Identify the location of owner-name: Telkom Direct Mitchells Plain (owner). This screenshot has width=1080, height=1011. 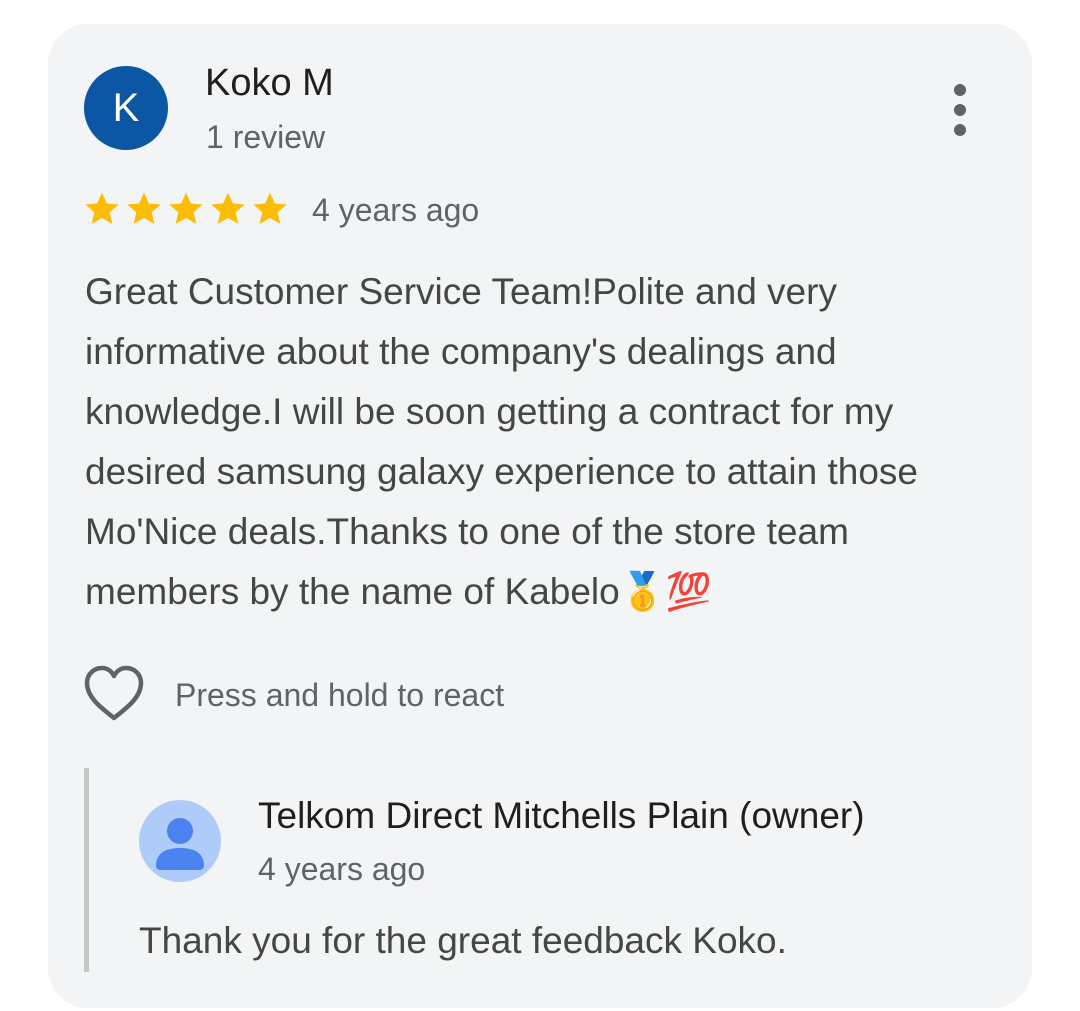
(561, 816).